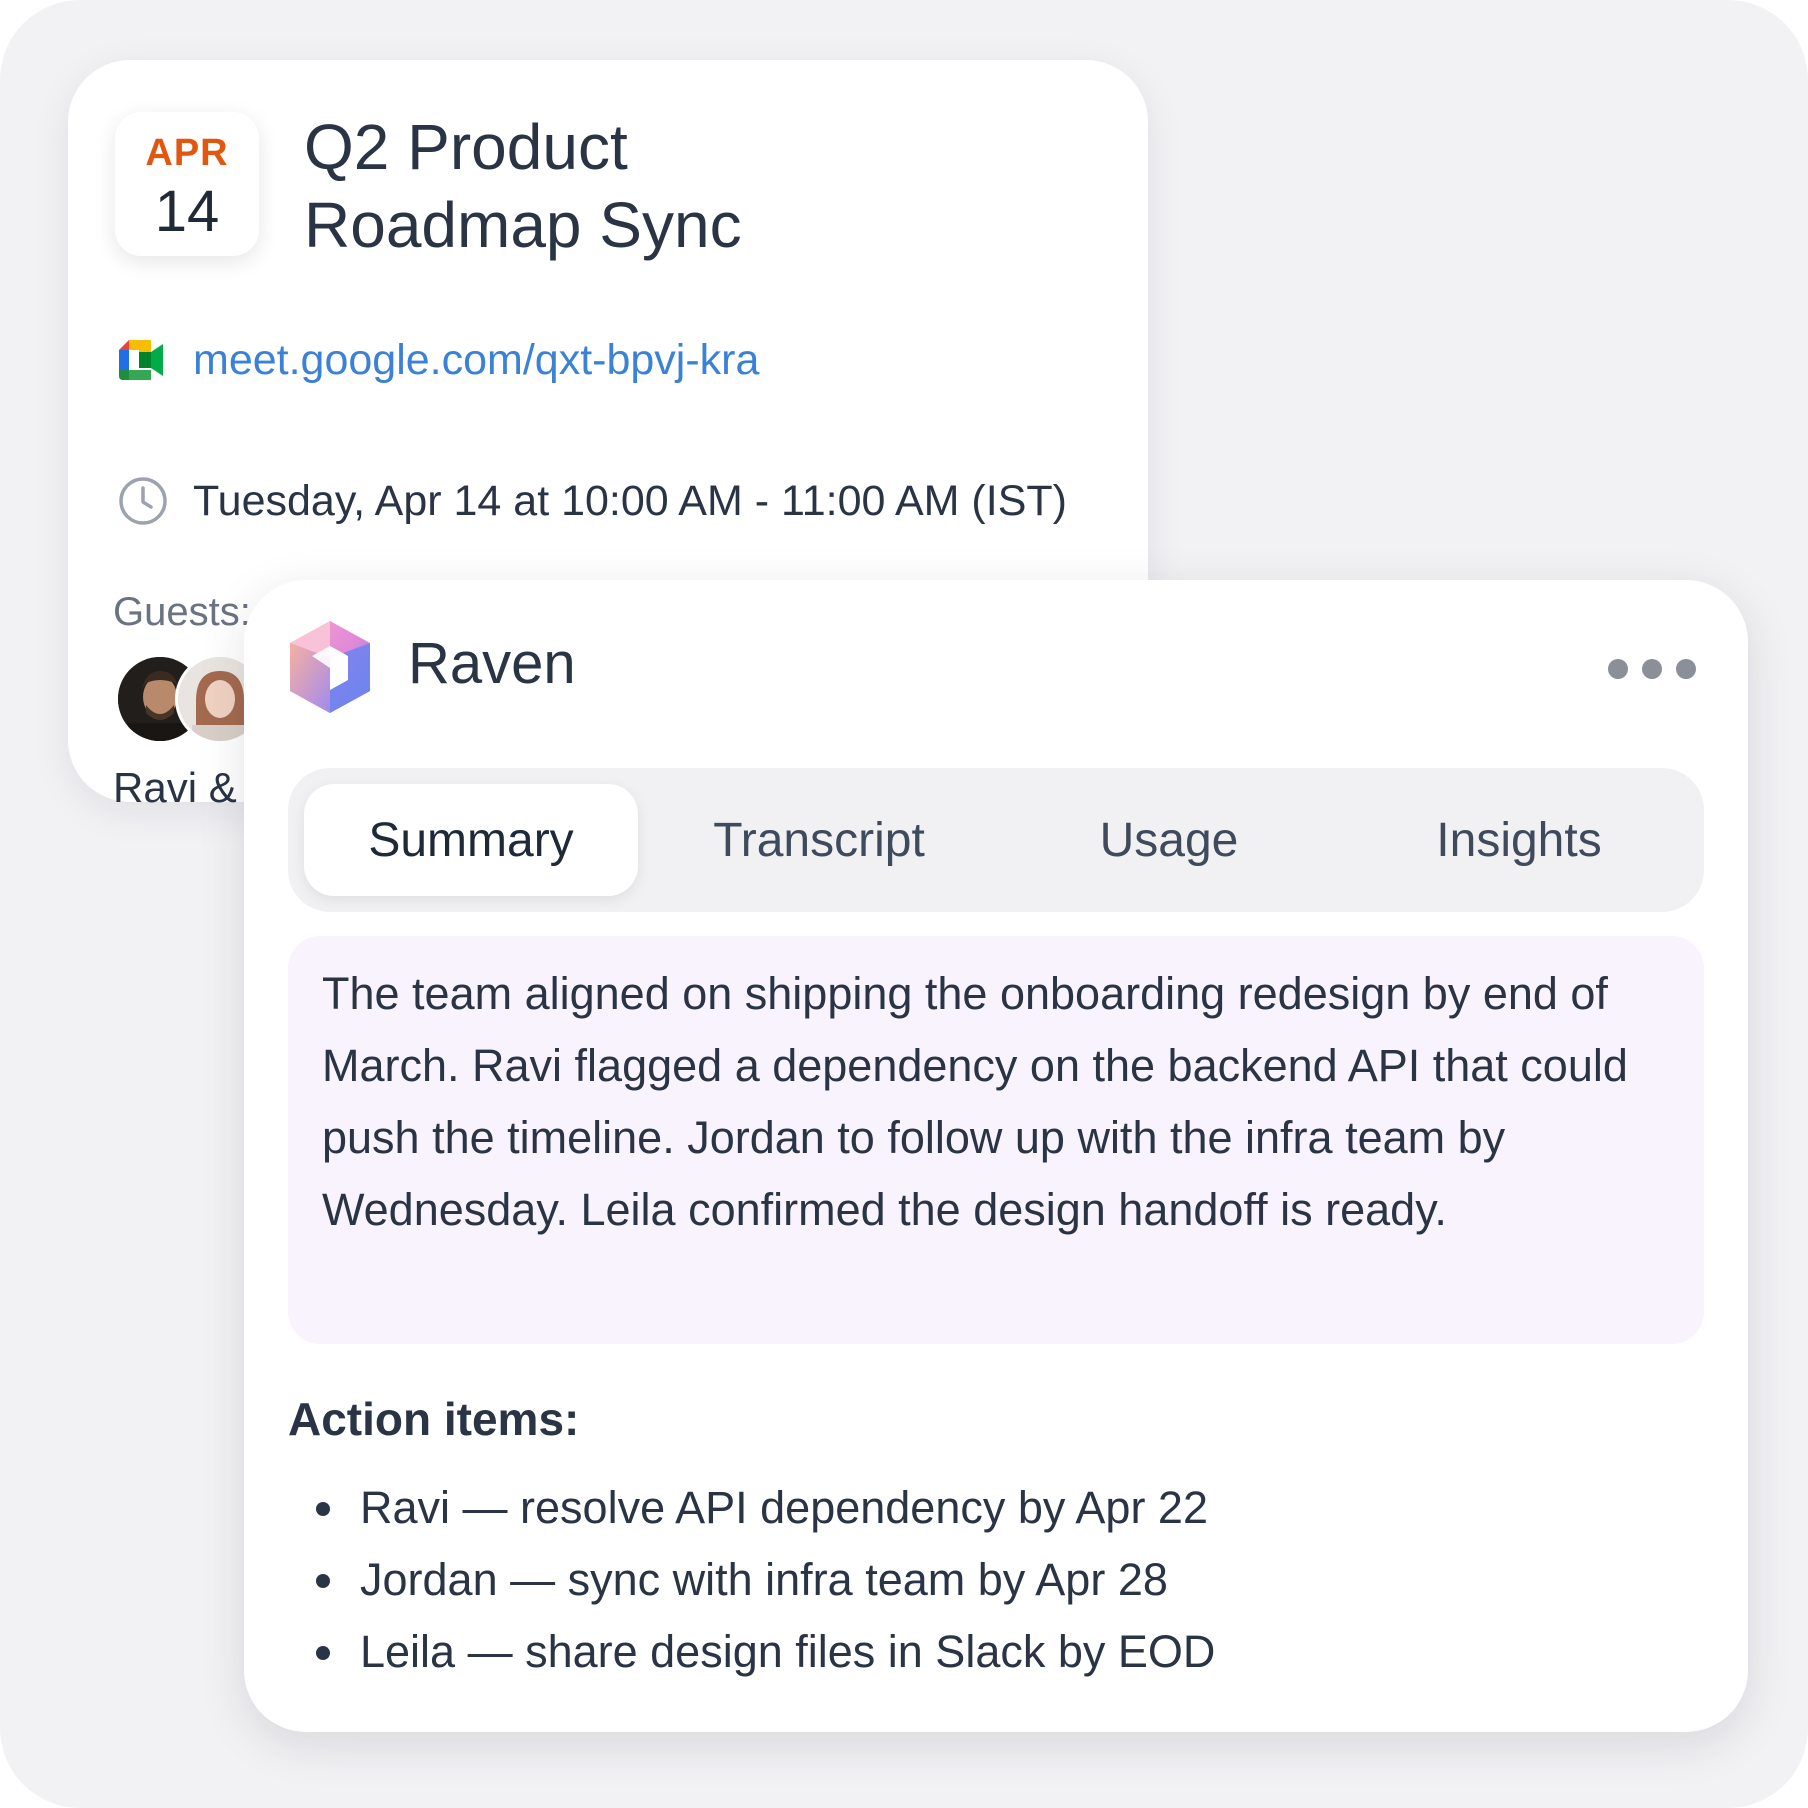 The height and width of the screenshot is (1808, 1808). What do you see at coordinates (492, 663) in the screenshot?
I see `app-name: Raven` at bounding box center [492, 663].